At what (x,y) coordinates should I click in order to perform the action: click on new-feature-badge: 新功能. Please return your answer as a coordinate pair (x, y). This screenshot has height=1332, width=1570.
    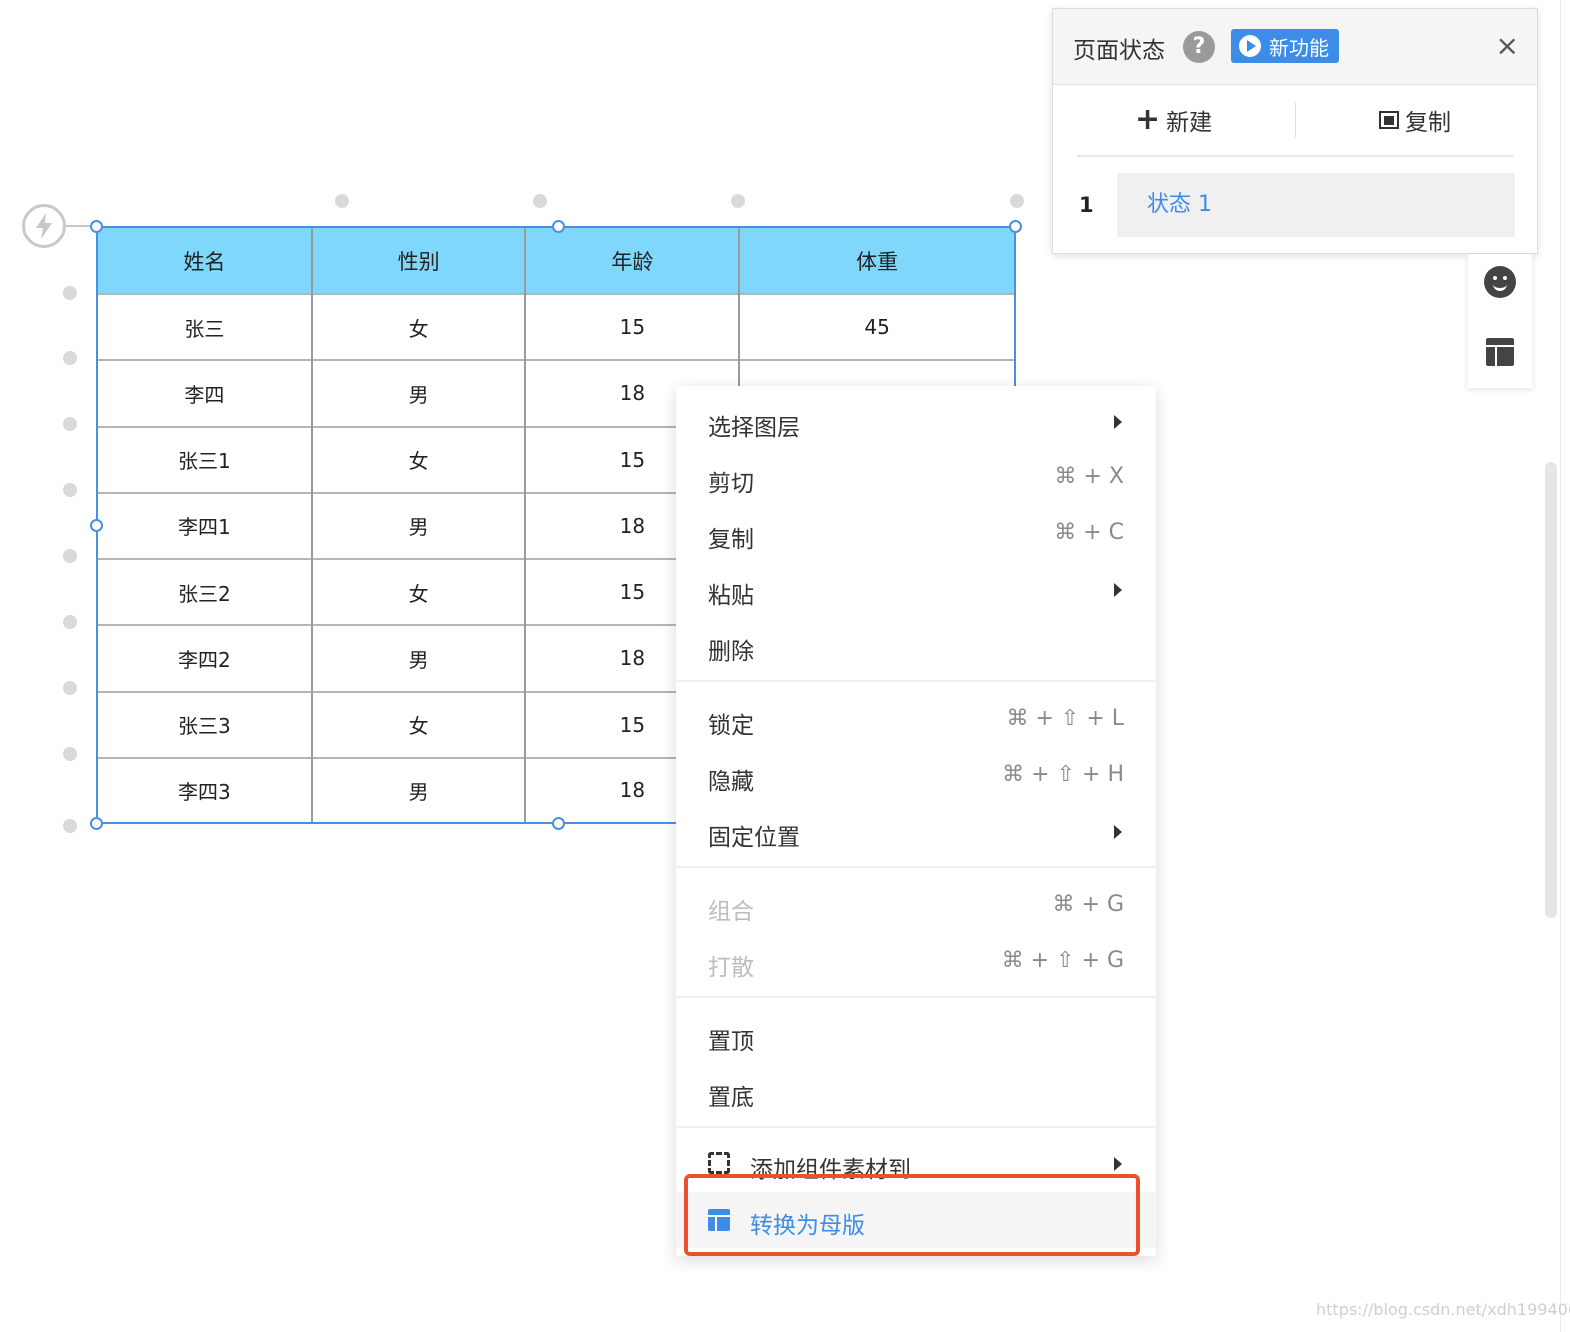
    Looking at the image, I should click on (1285, 46).